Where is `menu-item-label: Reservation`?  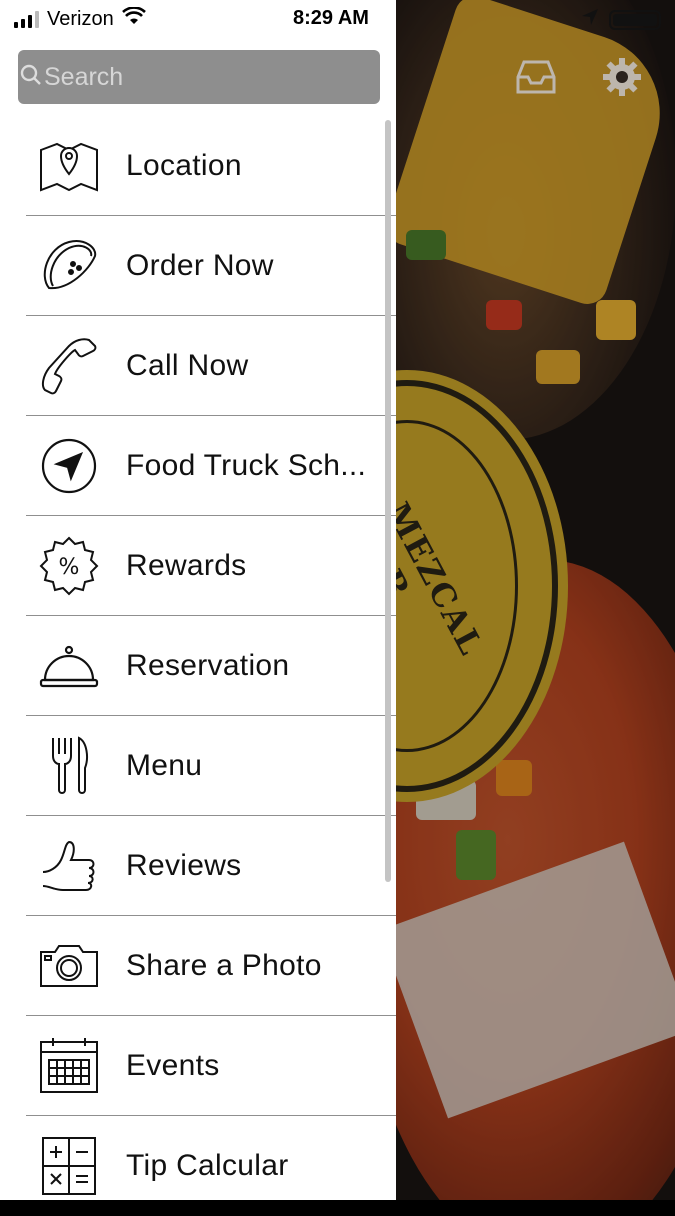
menu-item-label: Reservation is located at coordinates (208, 665).